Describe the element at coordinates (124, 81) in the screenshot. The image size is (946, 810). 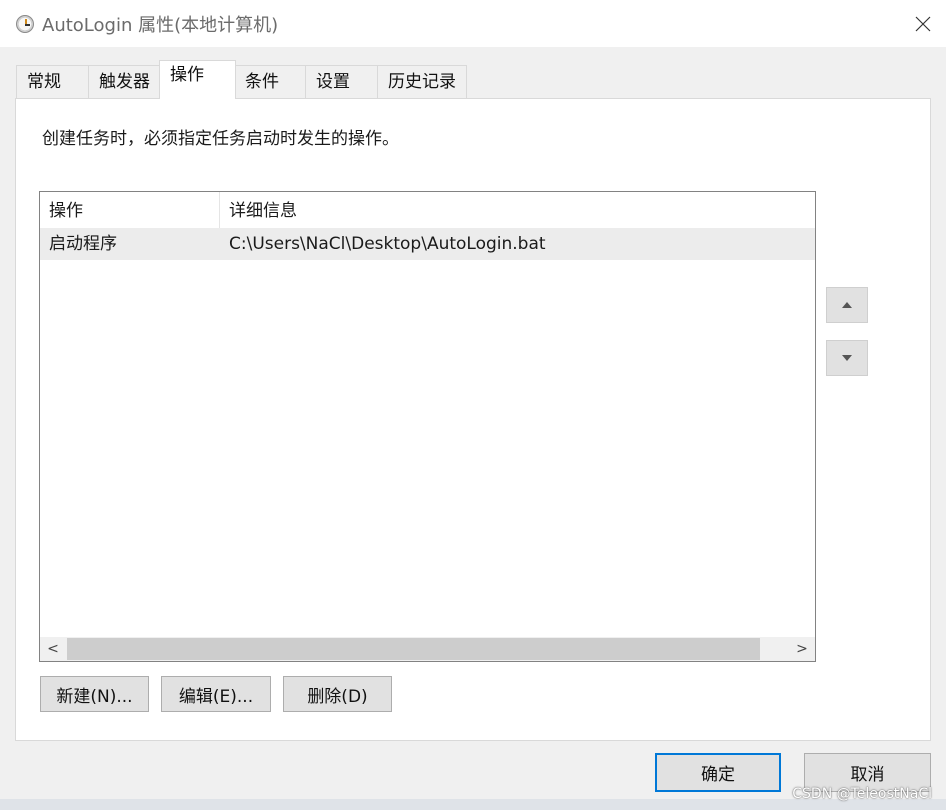
I see `tab-triggers: 触发器` at that location.